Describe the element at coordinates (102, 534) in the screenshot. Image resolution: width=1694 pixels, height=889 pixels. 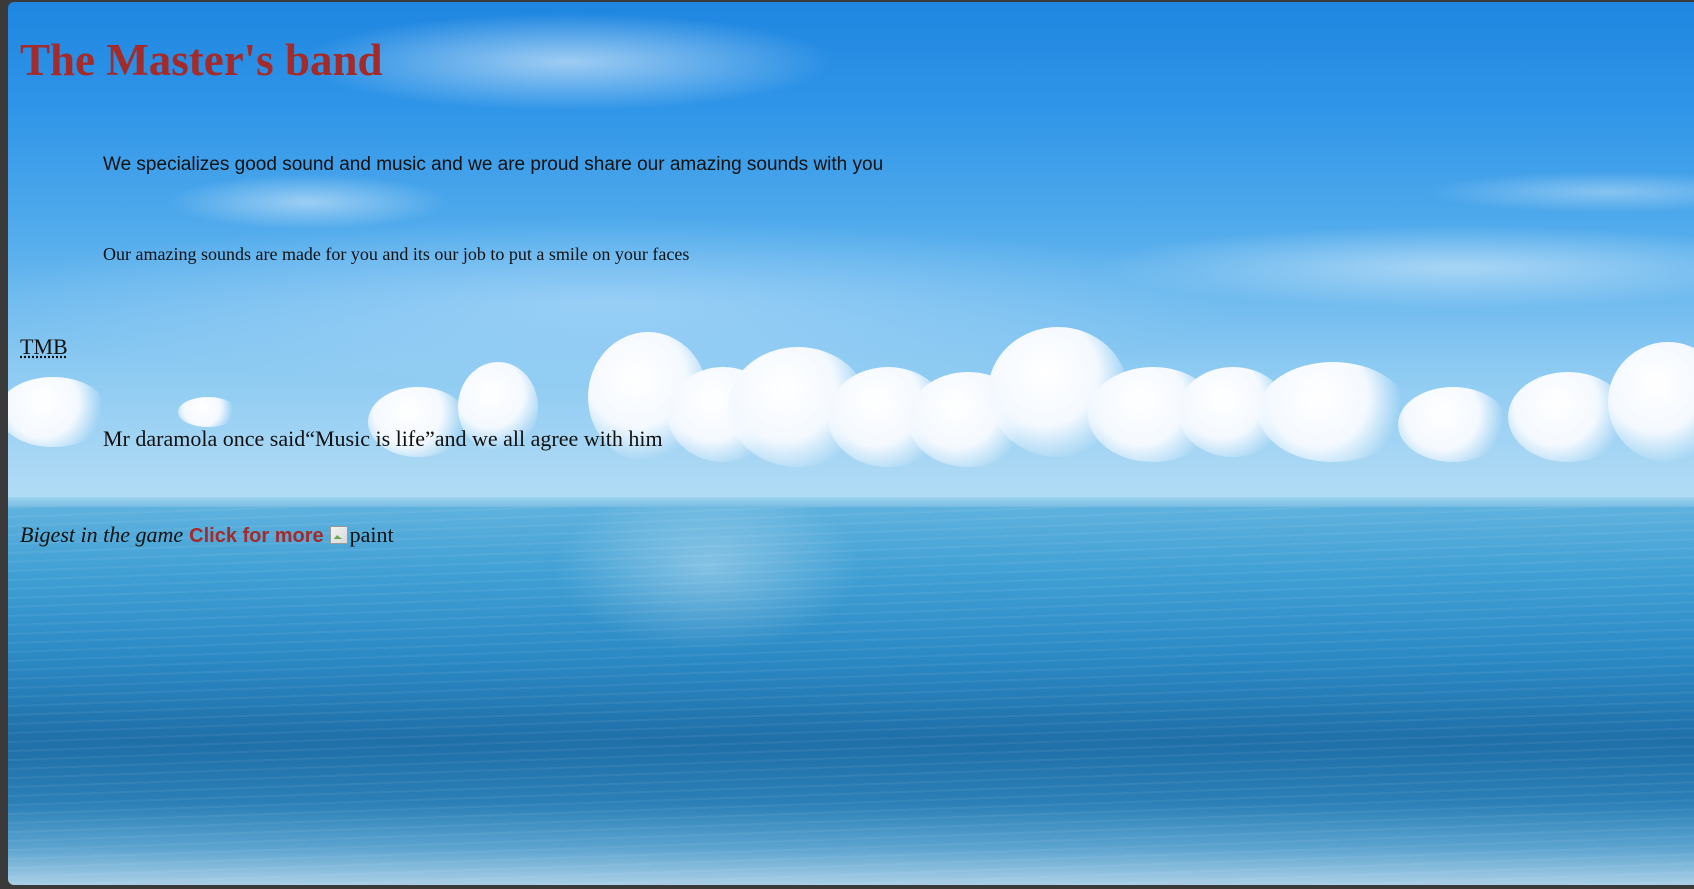
I see `tagline-text: Bigest in the game` at that location.